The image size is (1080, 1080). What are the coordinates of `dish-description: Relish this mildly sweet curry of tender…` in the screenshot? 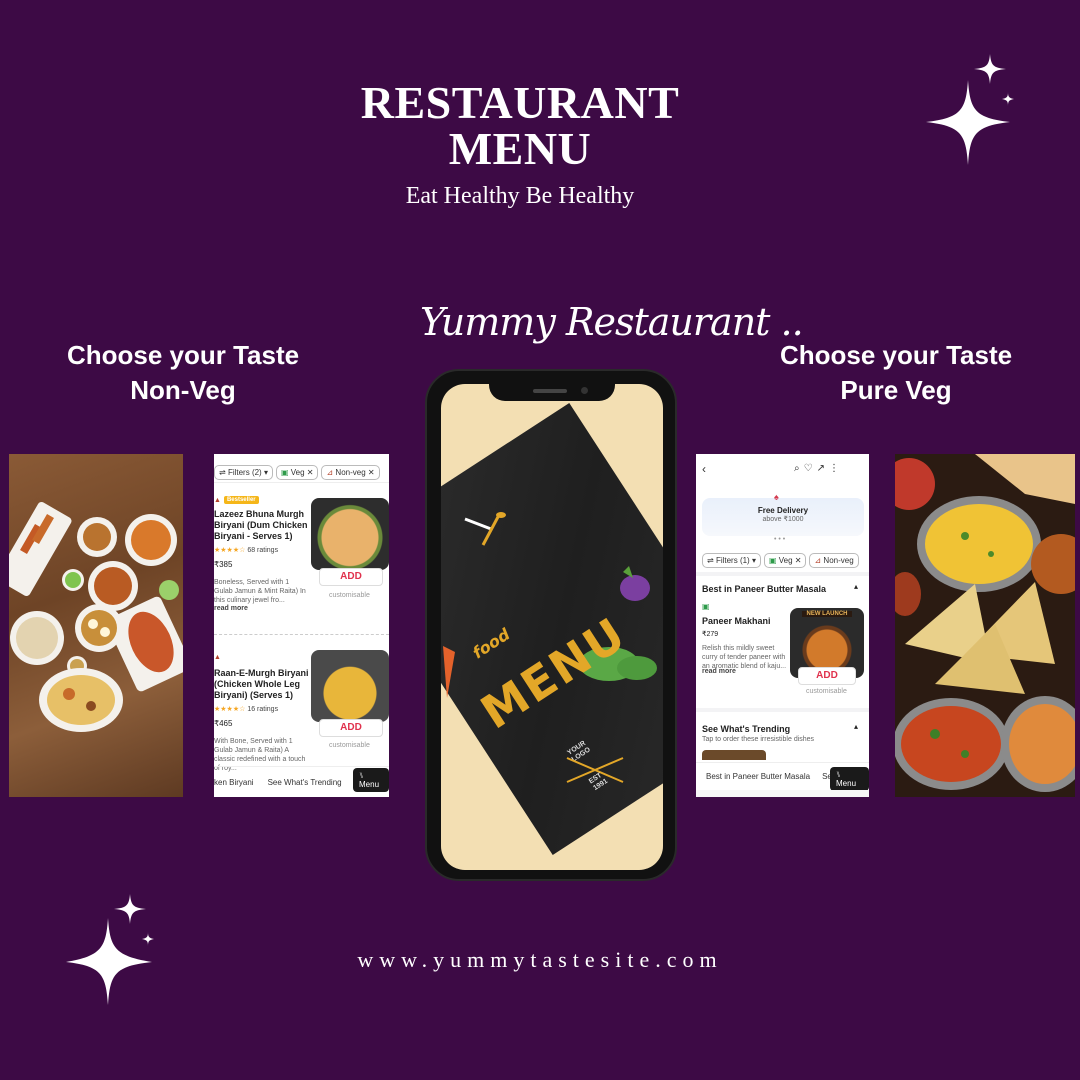 It's located at (744, 657).